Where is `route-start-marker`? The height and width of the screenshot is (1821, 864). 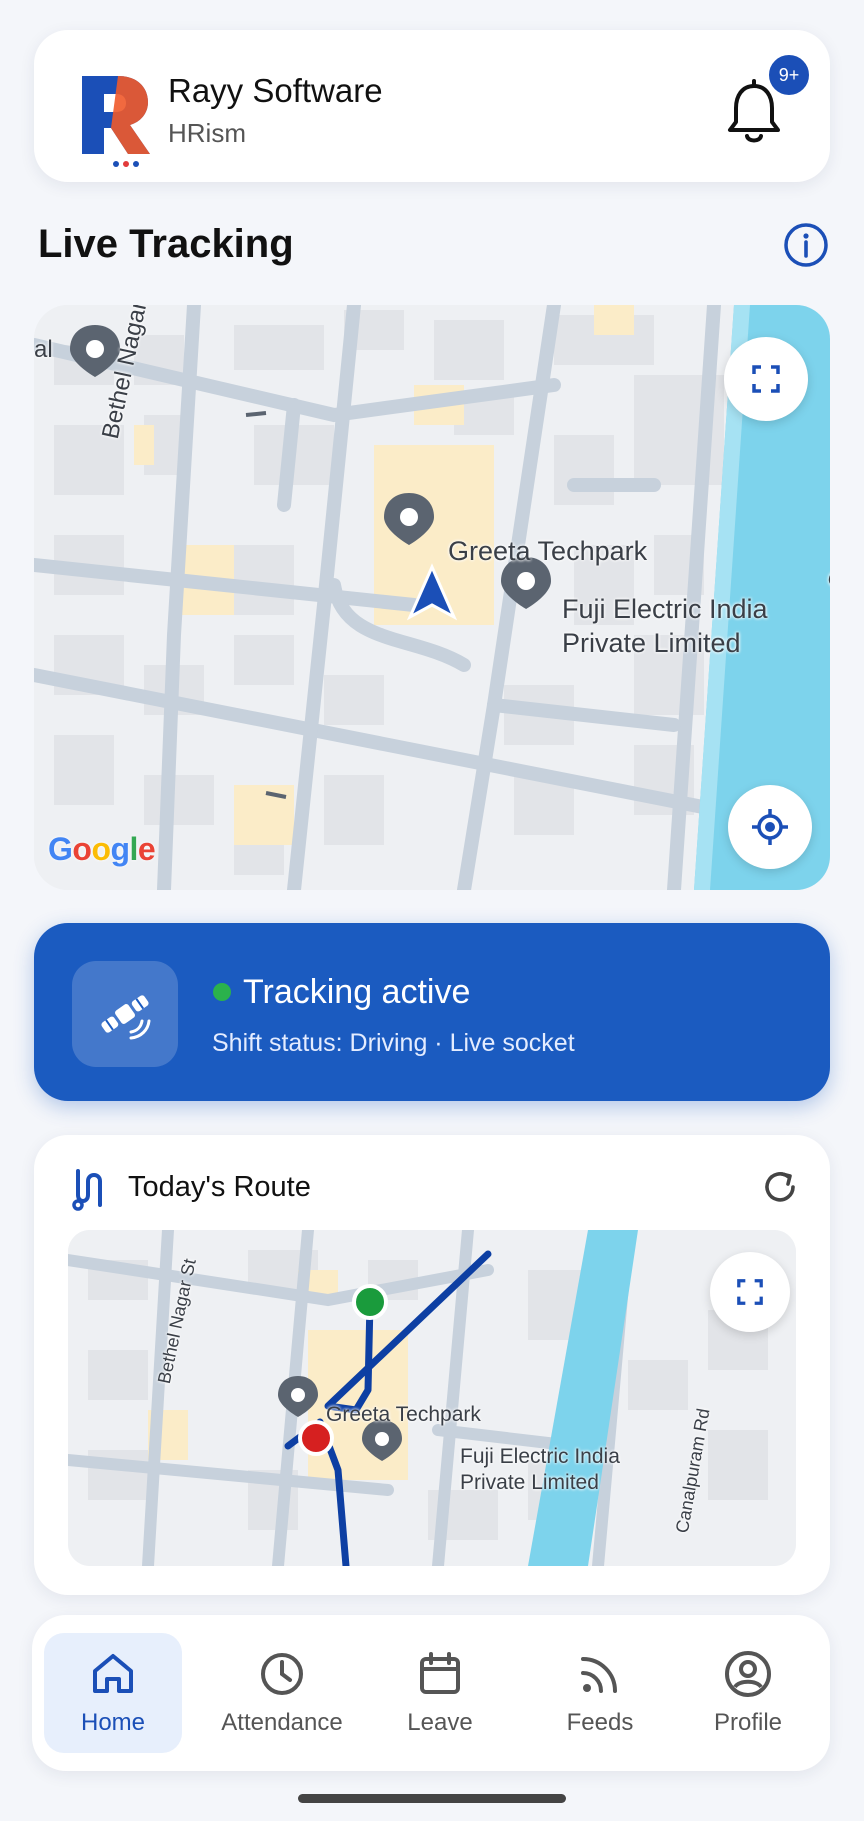 route-start-marker is located at coordinates (370, 1302).